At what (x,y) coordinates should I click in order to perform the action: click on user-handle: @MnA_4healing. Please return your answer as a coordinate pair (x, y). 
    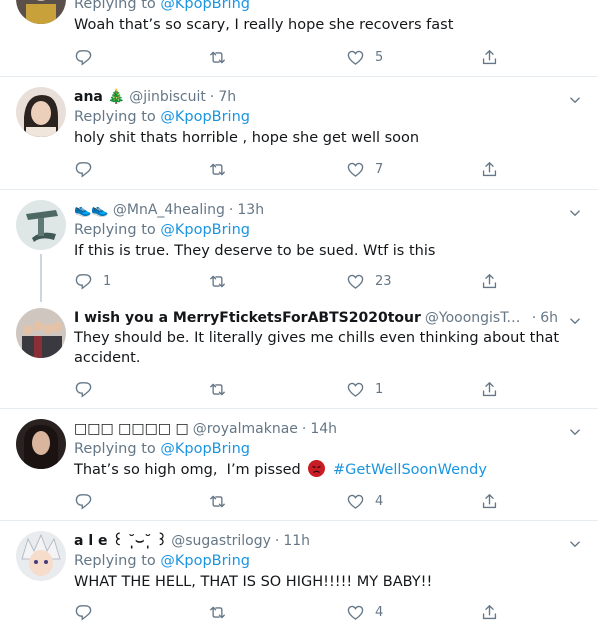
    Looking at the image, I should click on (169, 210).